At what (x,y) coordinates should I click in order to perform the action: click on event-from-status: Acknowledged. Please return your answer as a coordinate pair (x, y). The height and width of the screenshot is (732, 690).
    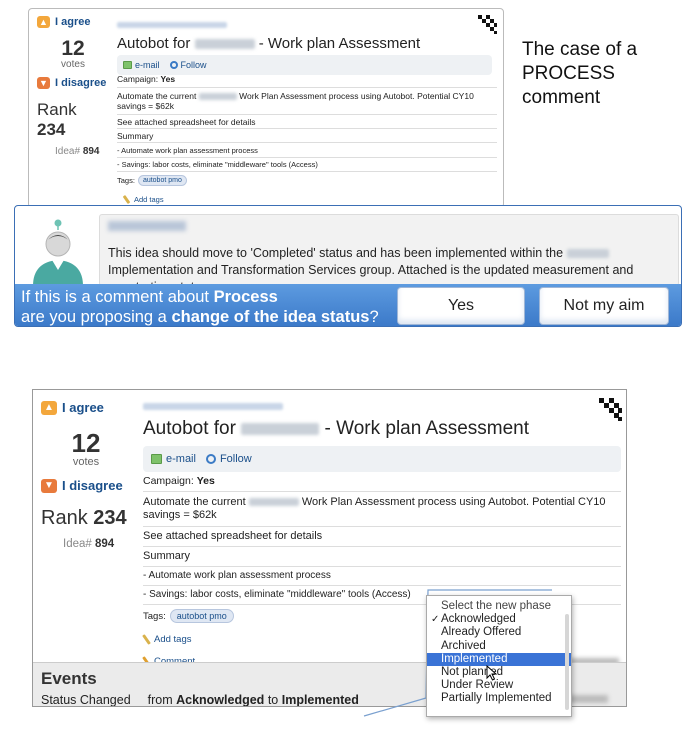
    Looking at the image, I should click on (220, 700).